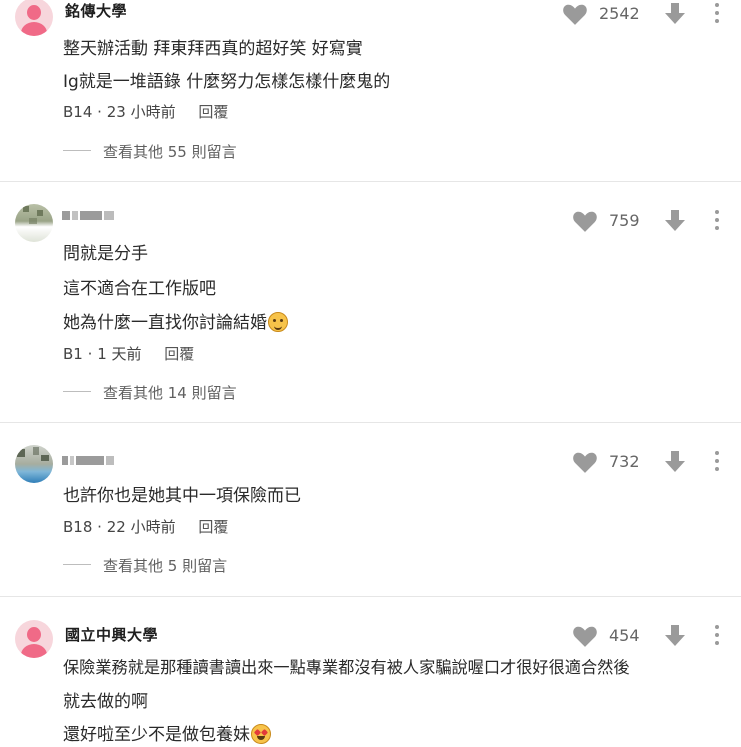 The height and width of the screenshot is (747, 741). I want to click on comment-meta: B1 · 1 天前 回覆, so click(128, 353).